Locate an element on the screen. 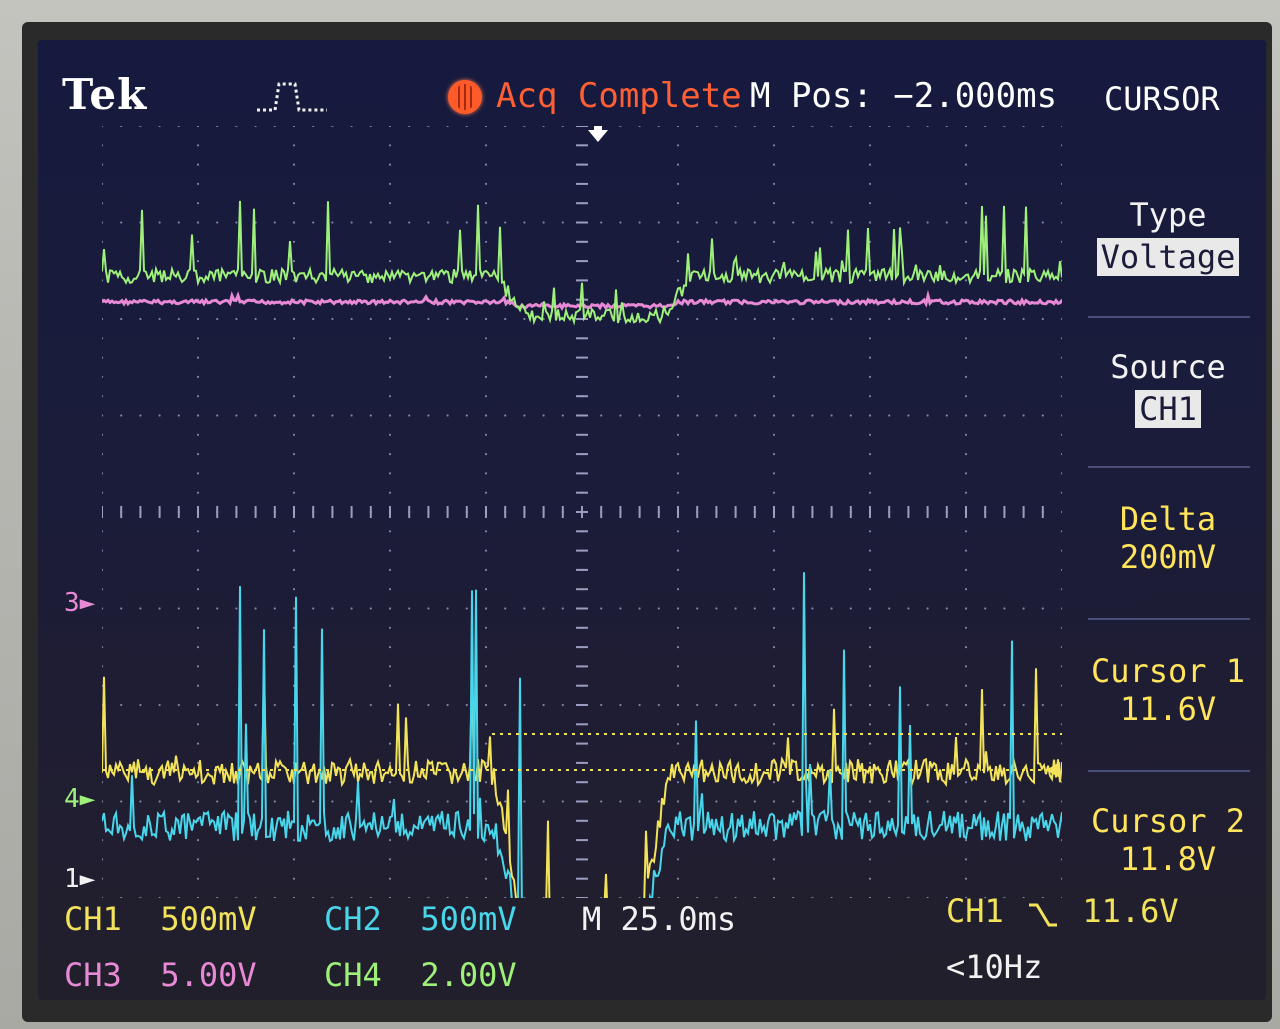  timebase-readout: M 25.0ms is located at coordinates (659, 919).